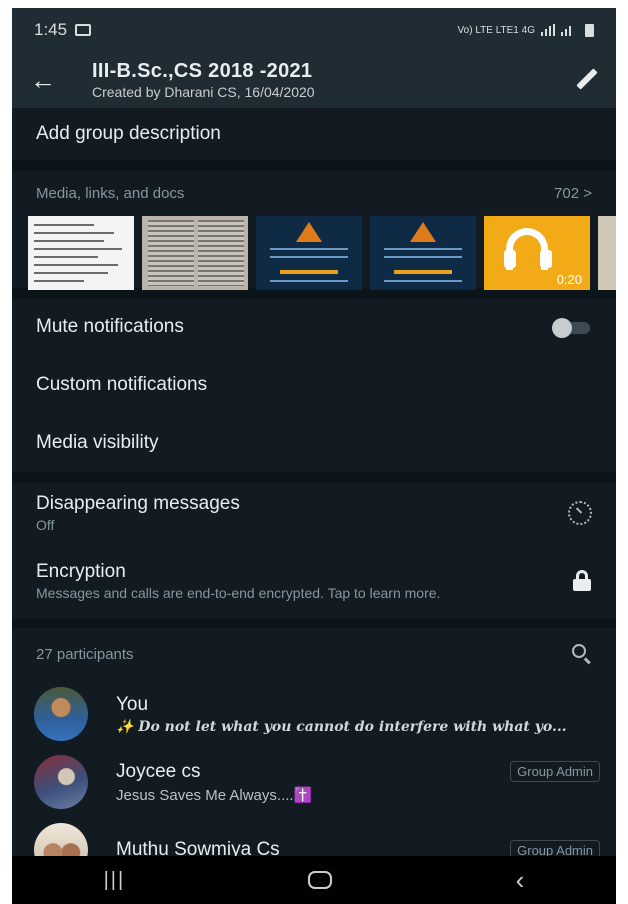 Image resolution: width=628 pixels, height=904 pixels. What do you see at coordinates (587, 80) in the screenshot?
I see `pencil-icon` at bounding box center [587, 80].